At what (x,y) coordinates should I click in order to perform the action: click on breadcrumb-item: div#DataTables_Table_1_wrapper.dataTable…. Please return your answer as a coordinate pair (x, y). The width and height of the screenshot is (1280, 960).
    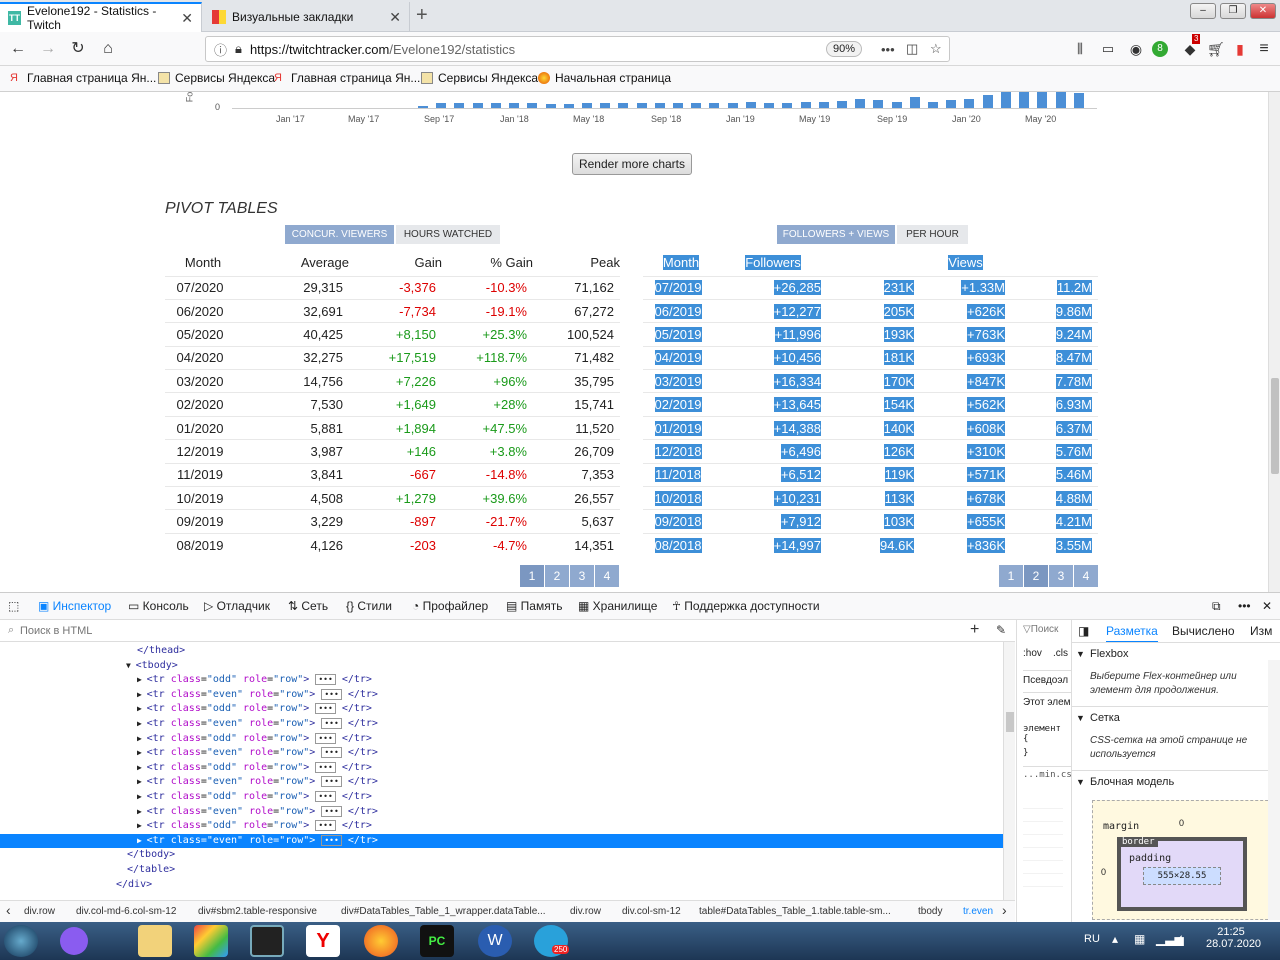
    Looking at the image, I should click on (443, 911).